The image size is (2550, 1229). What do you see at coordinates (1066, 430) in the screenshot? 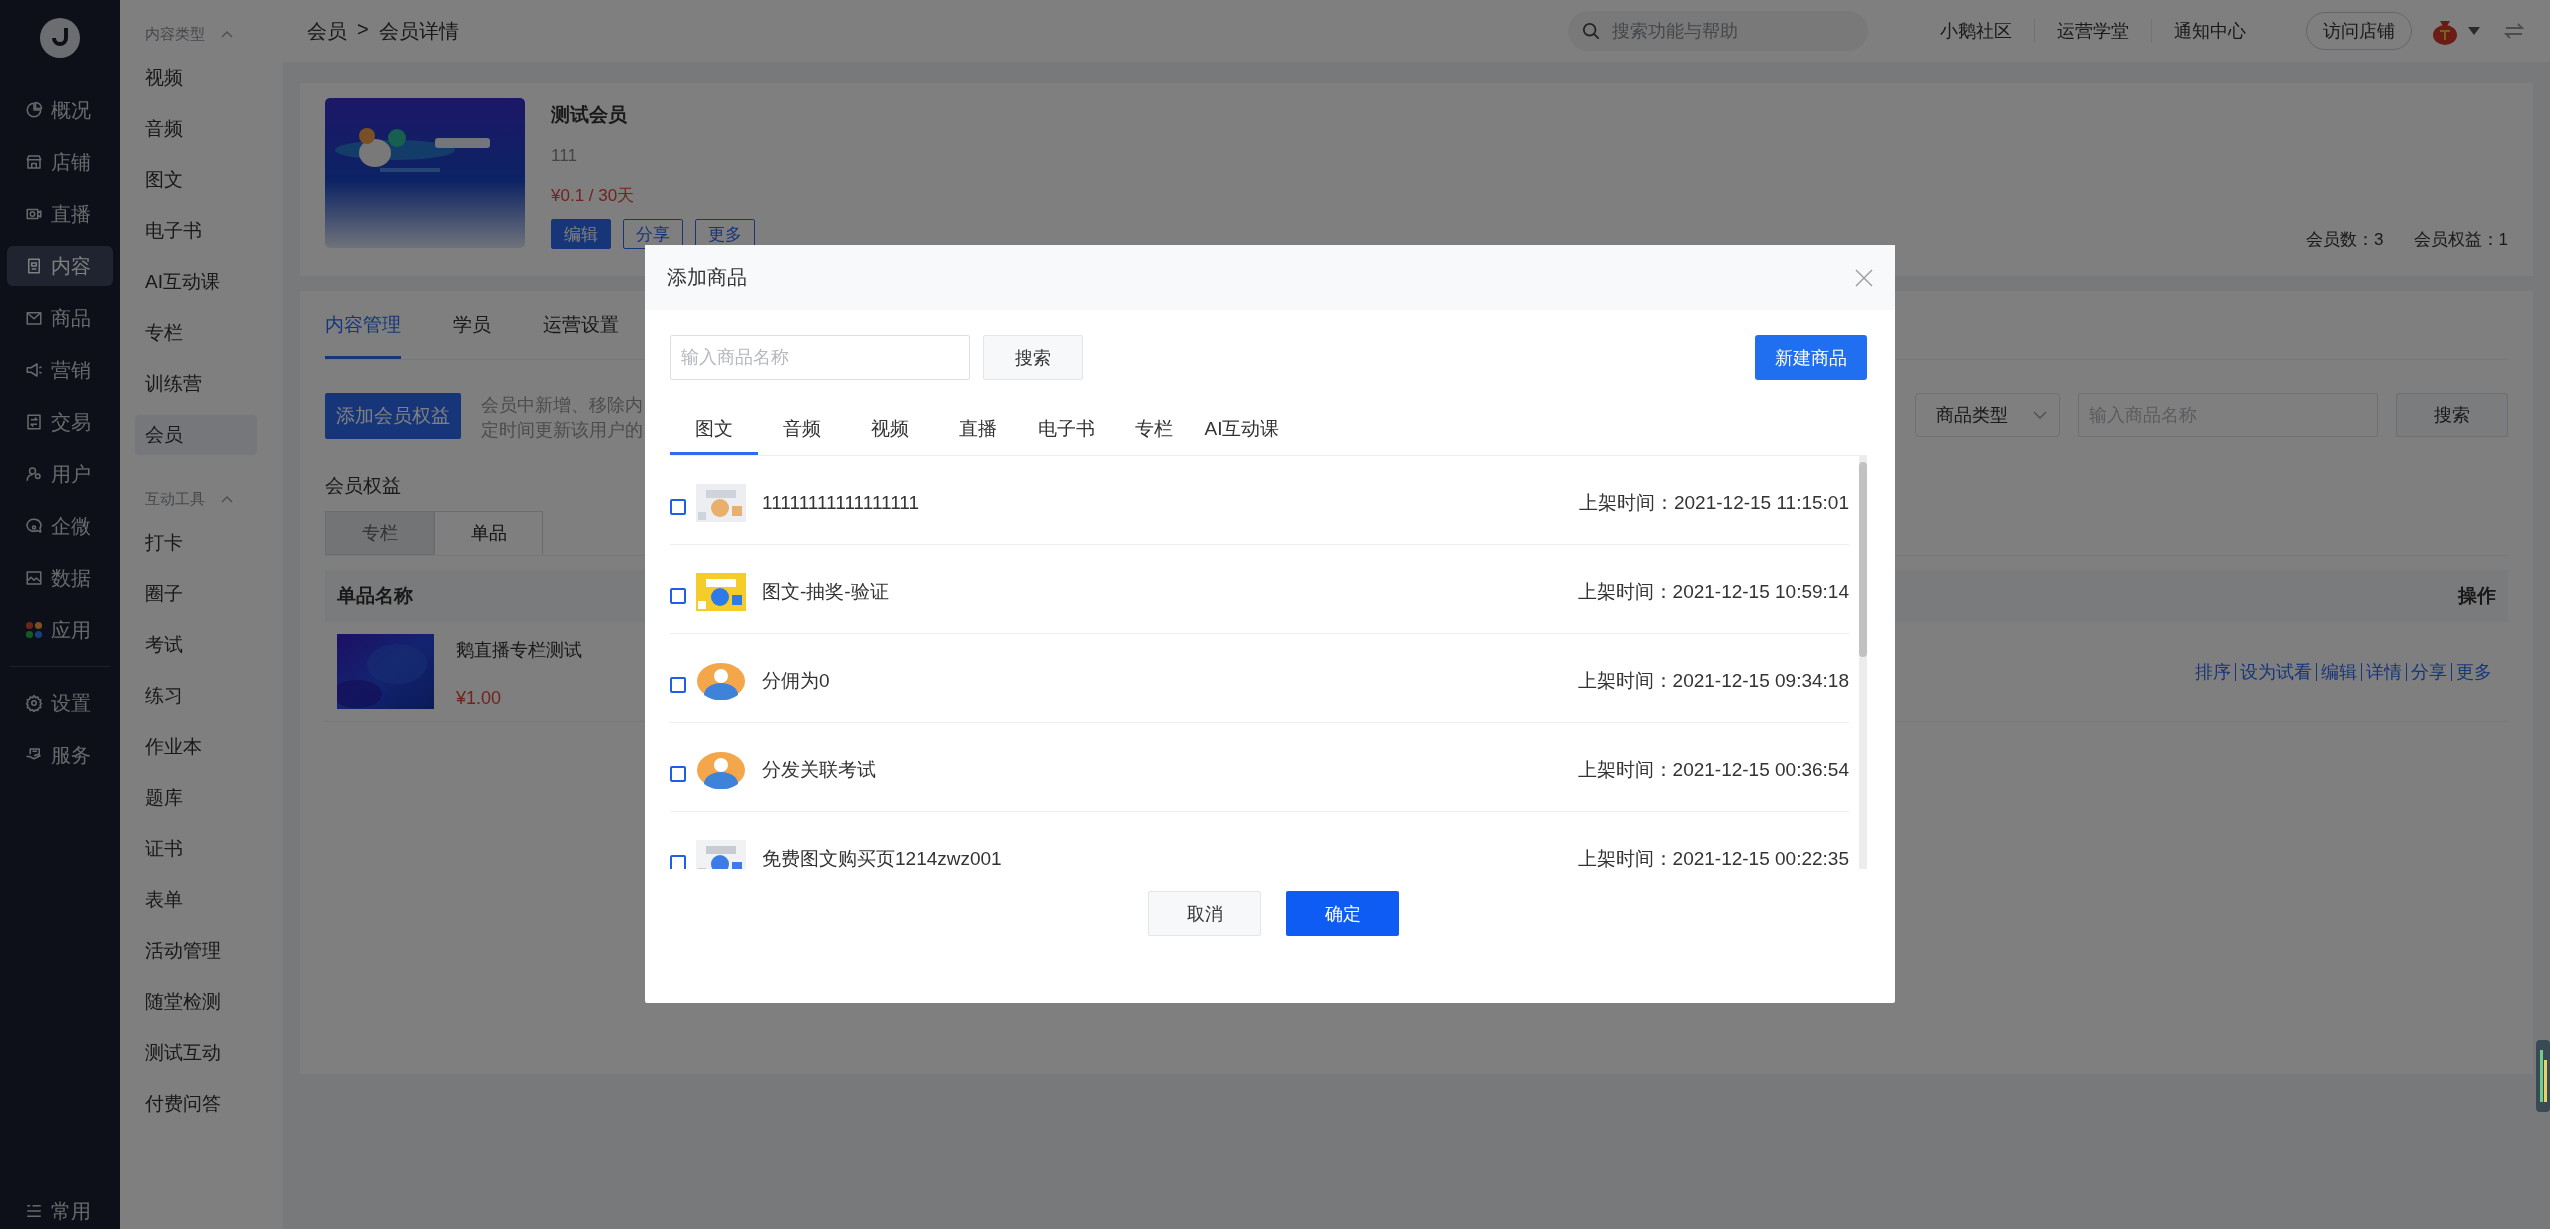
I see `tab: 电子书` at bounding box center [1066, 430].